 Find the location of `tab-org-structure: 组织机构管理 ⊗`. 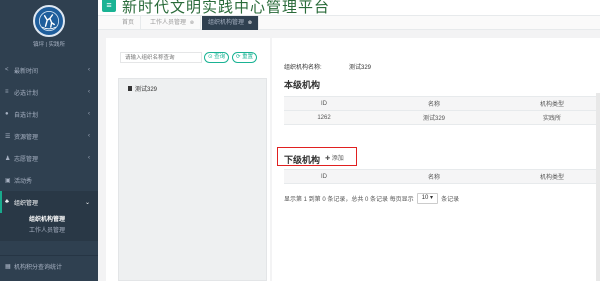

tab-org-structure: 组织机构管理 ⊗ is located at coordinates (230, 23).